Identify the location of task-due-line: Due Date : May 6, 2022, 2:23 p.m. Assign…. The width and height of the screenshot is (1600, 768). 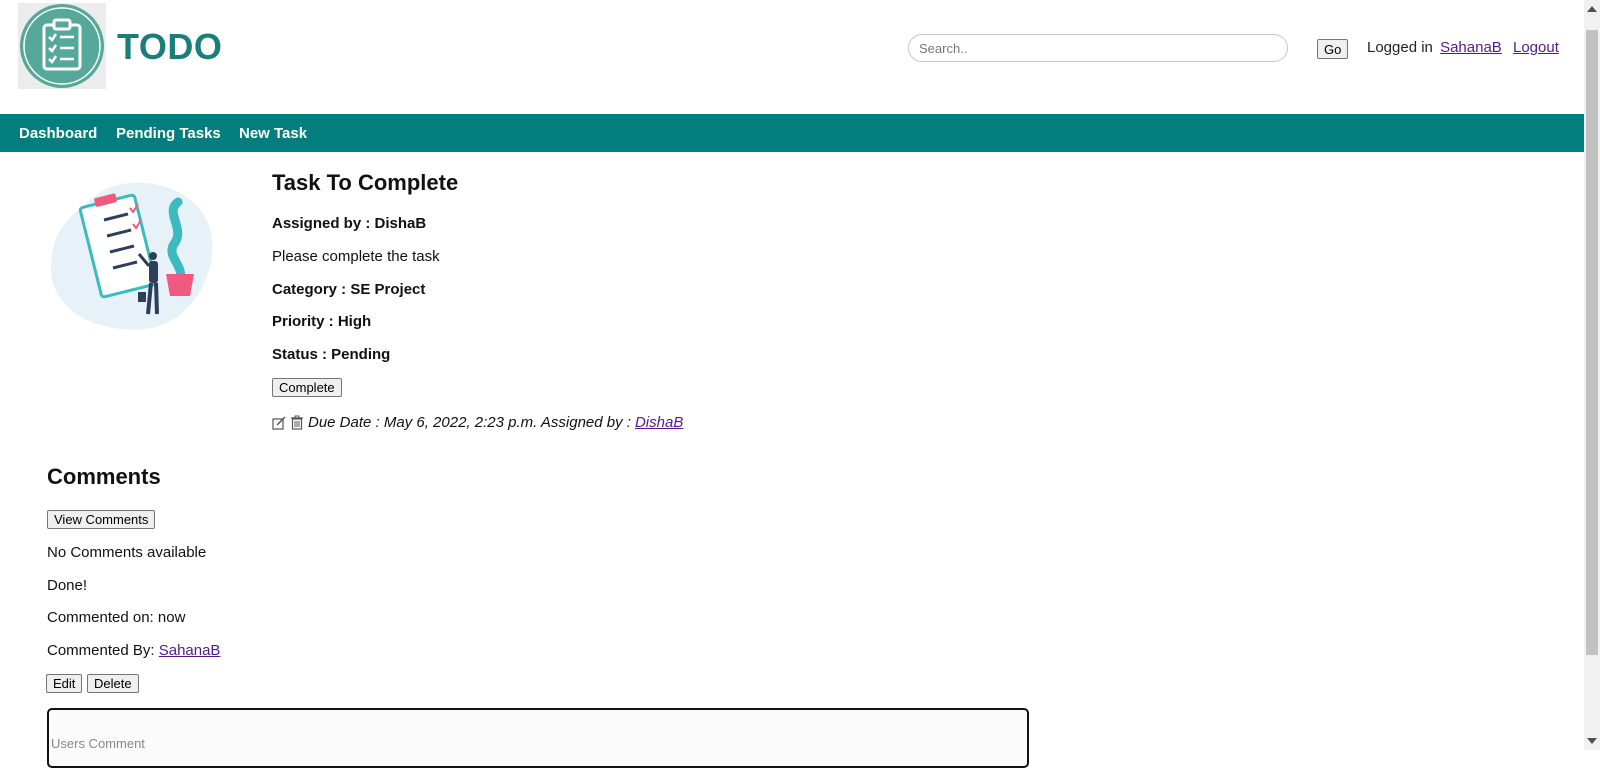
(477, 422).